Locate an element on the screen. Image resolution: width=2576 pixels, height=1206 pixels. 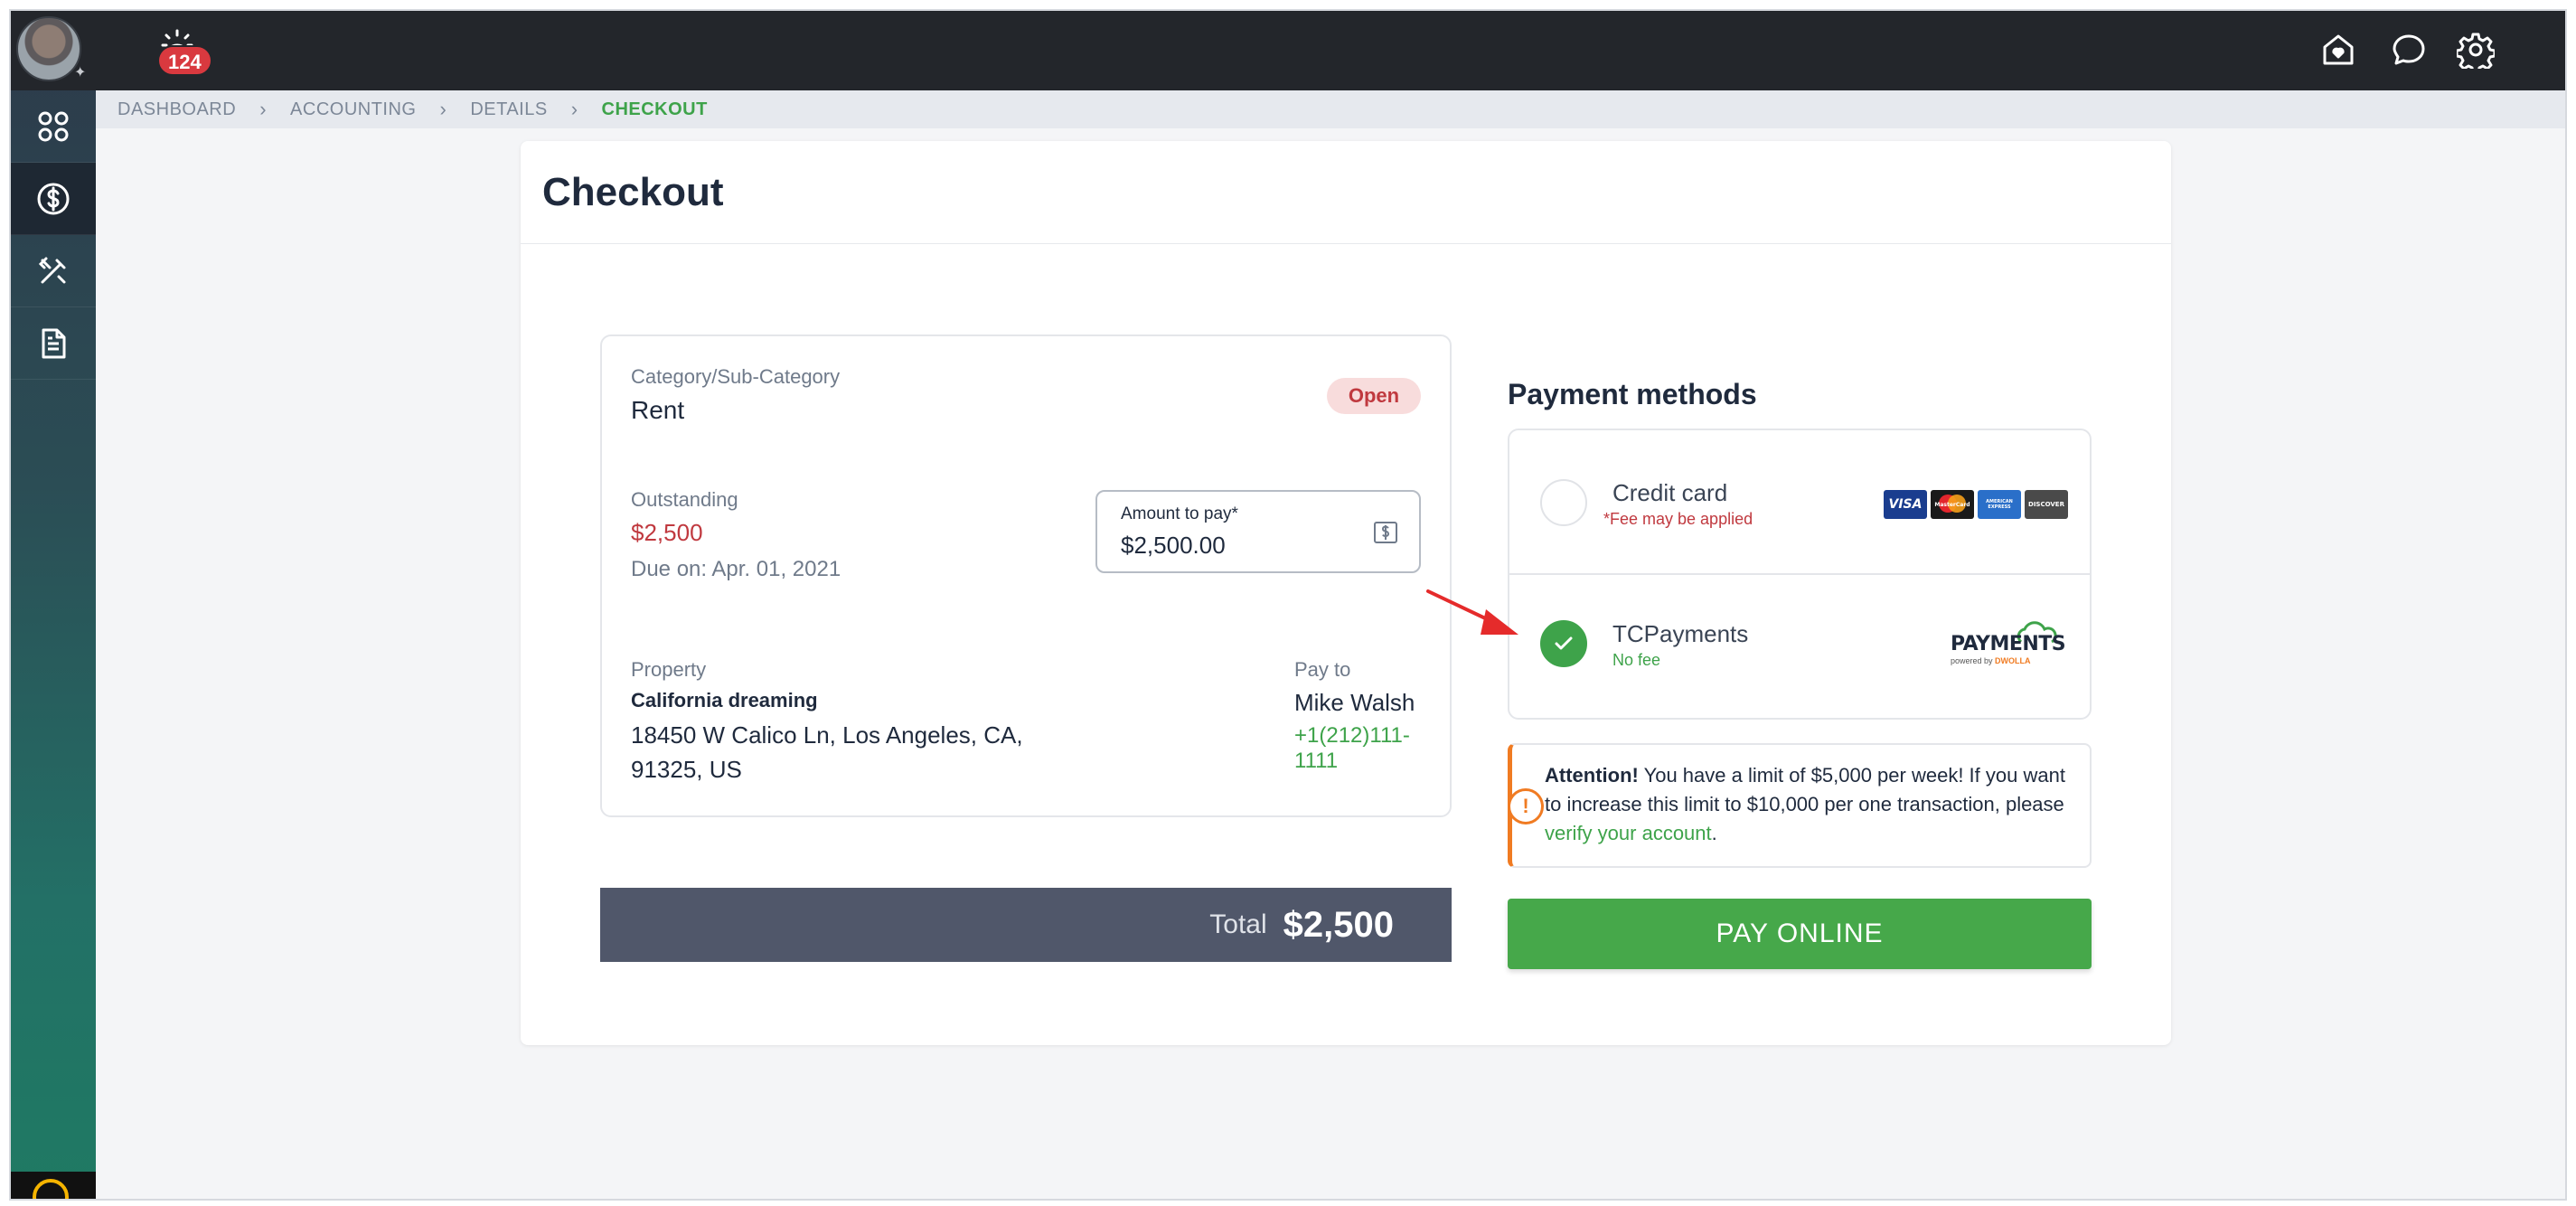
payment-option-name: Credit card is located at coordinates (1670, 492).